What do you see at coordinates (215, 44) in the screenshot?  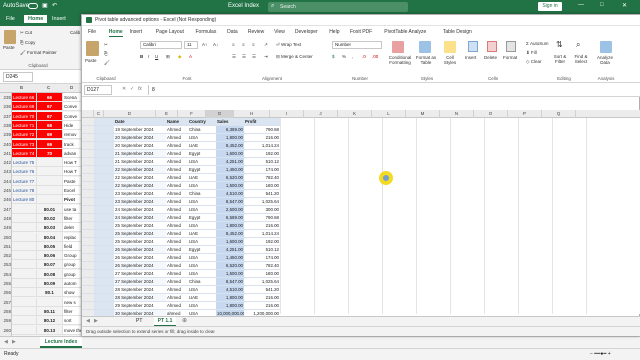 I see `shrink-font-icon: A↓` at bounding box center [215, 44].